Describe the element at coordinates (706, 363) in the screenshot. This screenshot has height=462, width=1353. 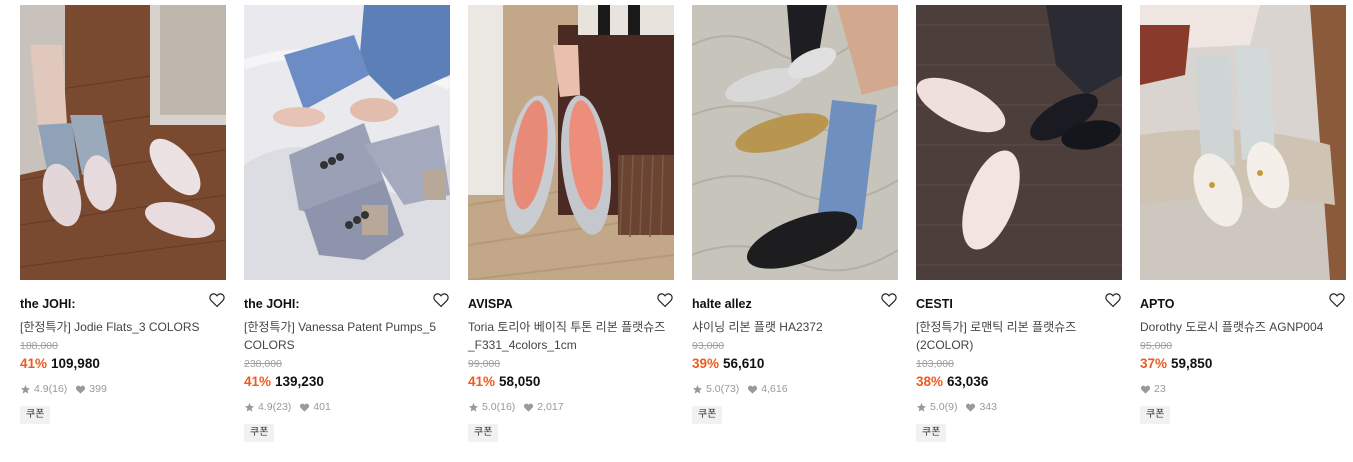
I see `discount-rate: 39%` at that location.